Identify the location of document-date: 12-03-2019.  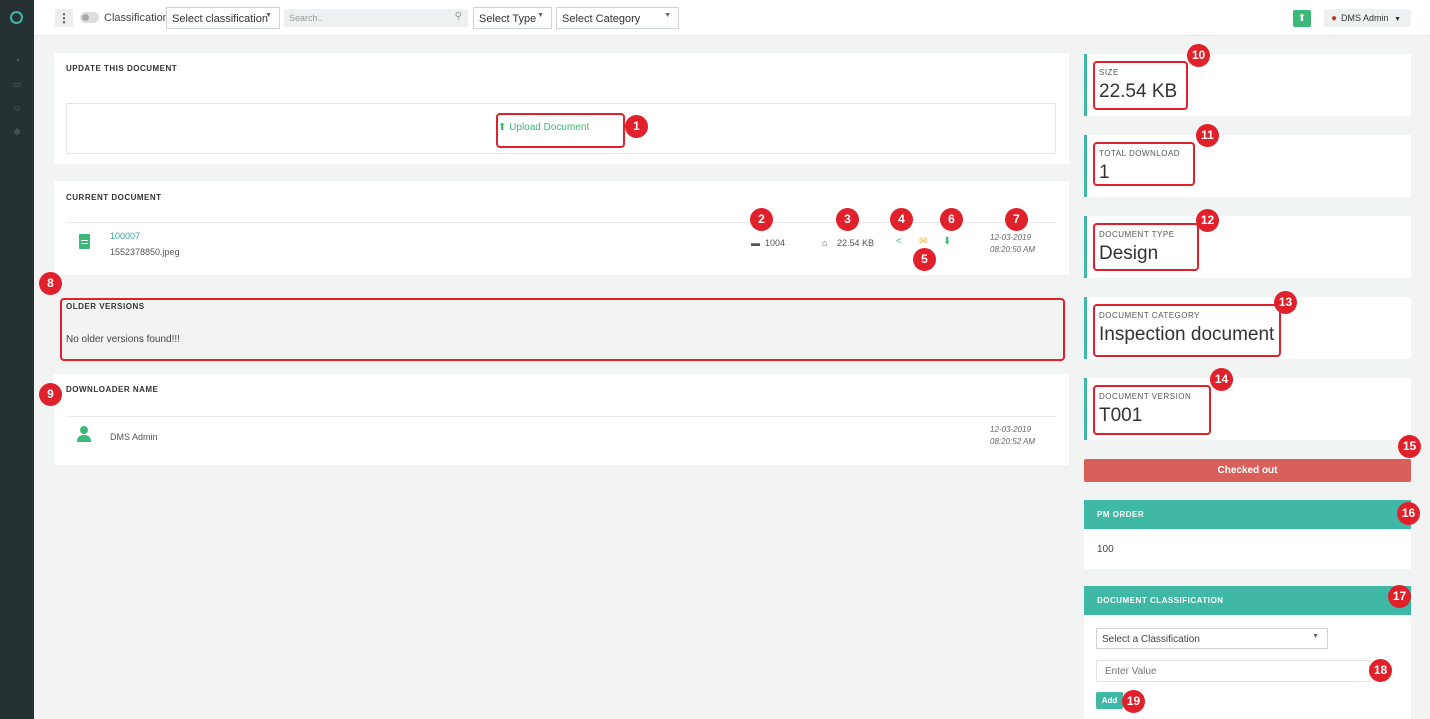
(1010, 237).